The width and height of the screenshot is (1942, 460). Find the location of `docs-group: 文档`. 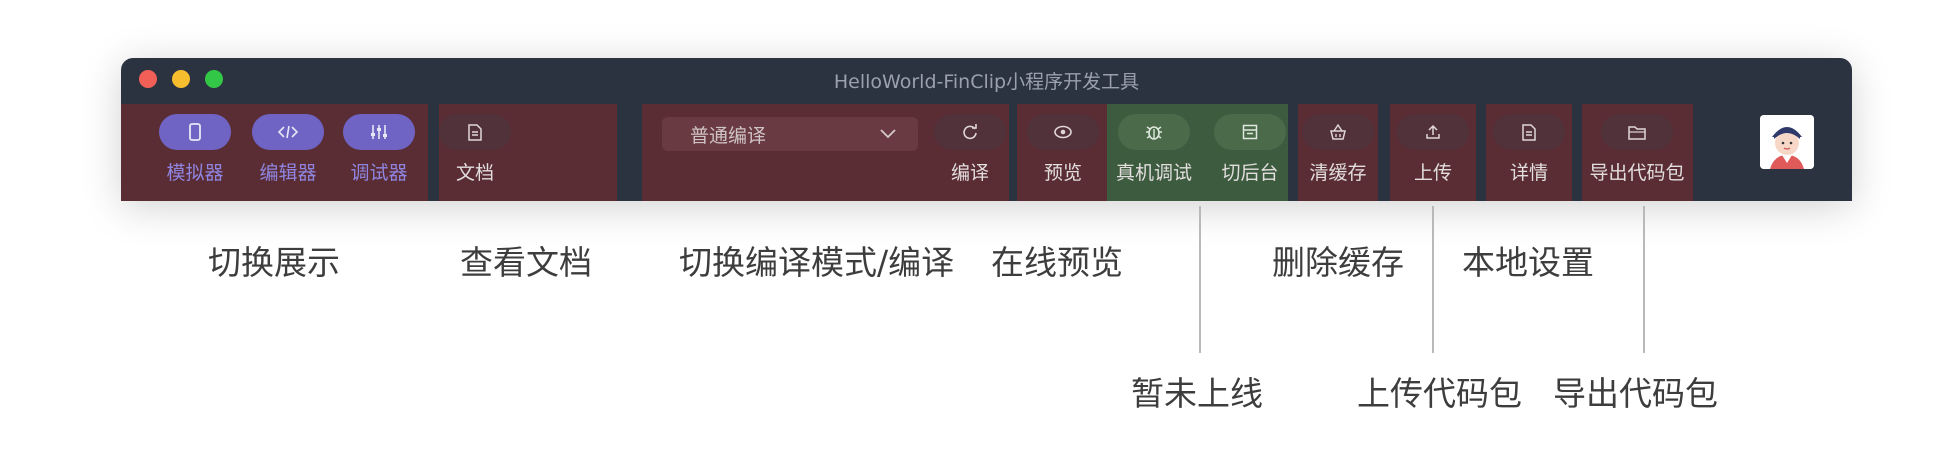

docs-group: 文档 is located at coordinates (528, 152).